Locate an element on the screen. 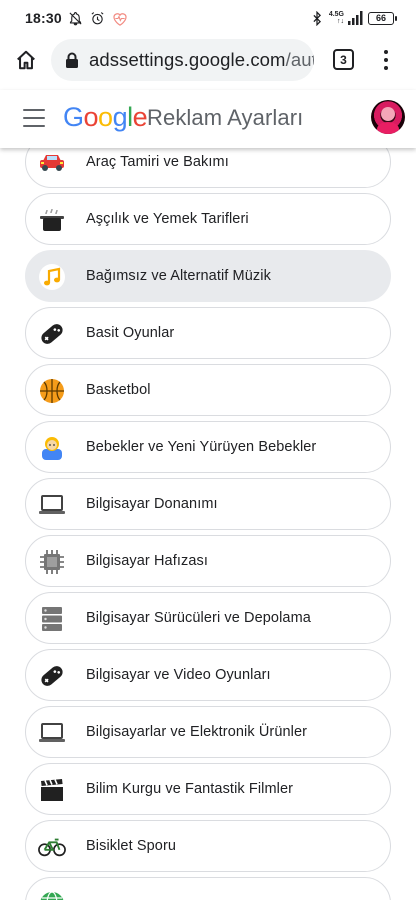 This screenshot has width=416, height=900. account-avatar is located at coordinates (388, 117).